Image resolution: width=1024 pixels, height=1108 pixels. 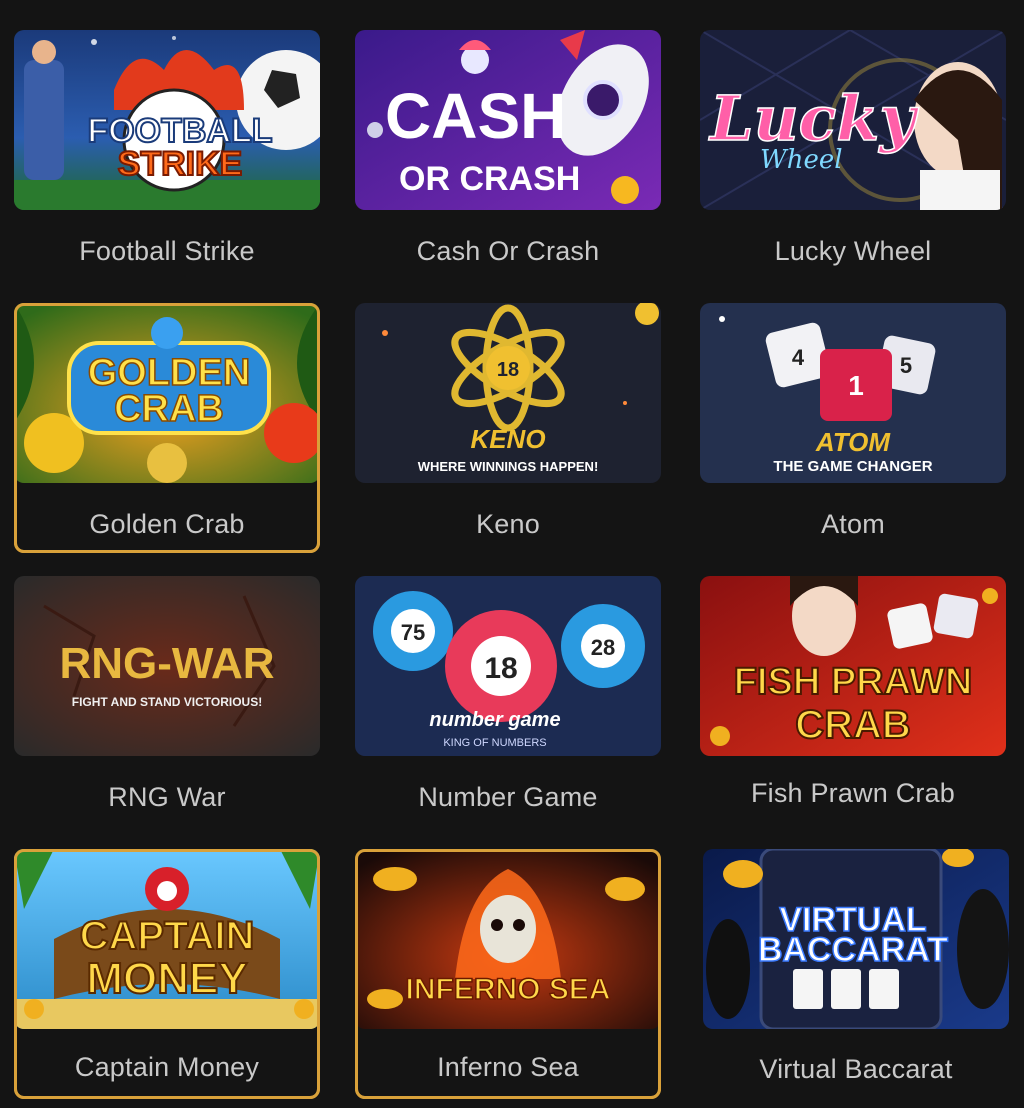 I want to click on art-tile-4: 4, so click(x=798, y=357).